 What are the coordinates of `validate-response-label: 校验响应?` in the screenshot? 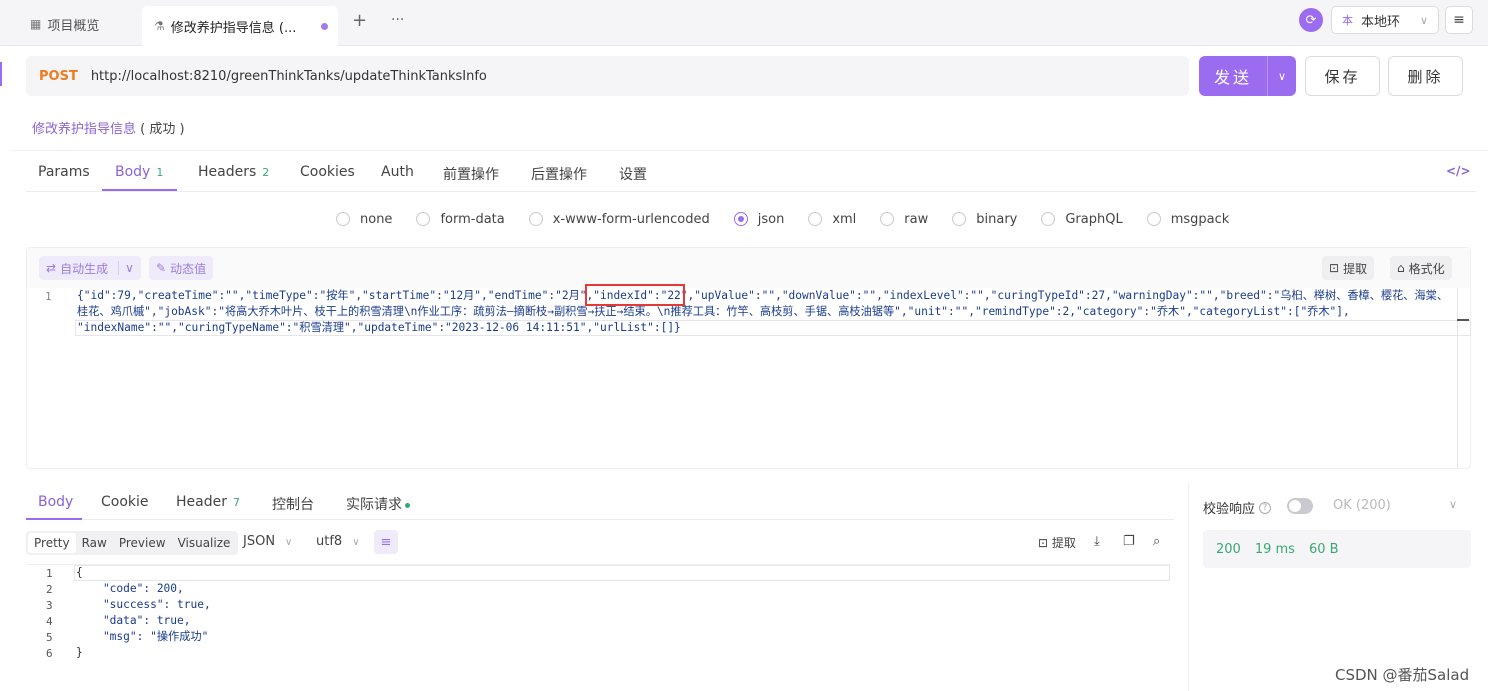 It's located at (1237, 507).